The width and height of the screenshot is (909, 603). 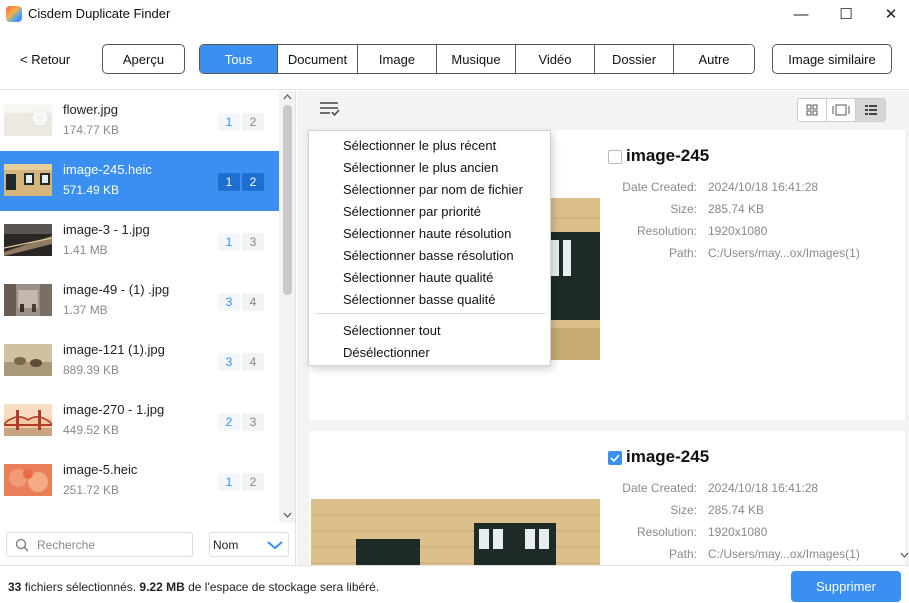 What do you see at coordinates (433, 189) in the screenshot?
I see `menu-item-select-by-filename: Sélectionner par nom de fichier` at bounding box center [433, 189].